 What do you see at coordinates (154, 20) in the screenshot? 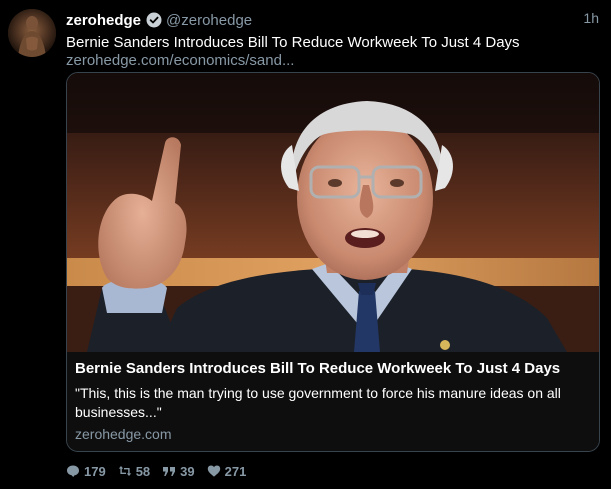
I see `verified-badge-icon` at bounding box center [154, 20].